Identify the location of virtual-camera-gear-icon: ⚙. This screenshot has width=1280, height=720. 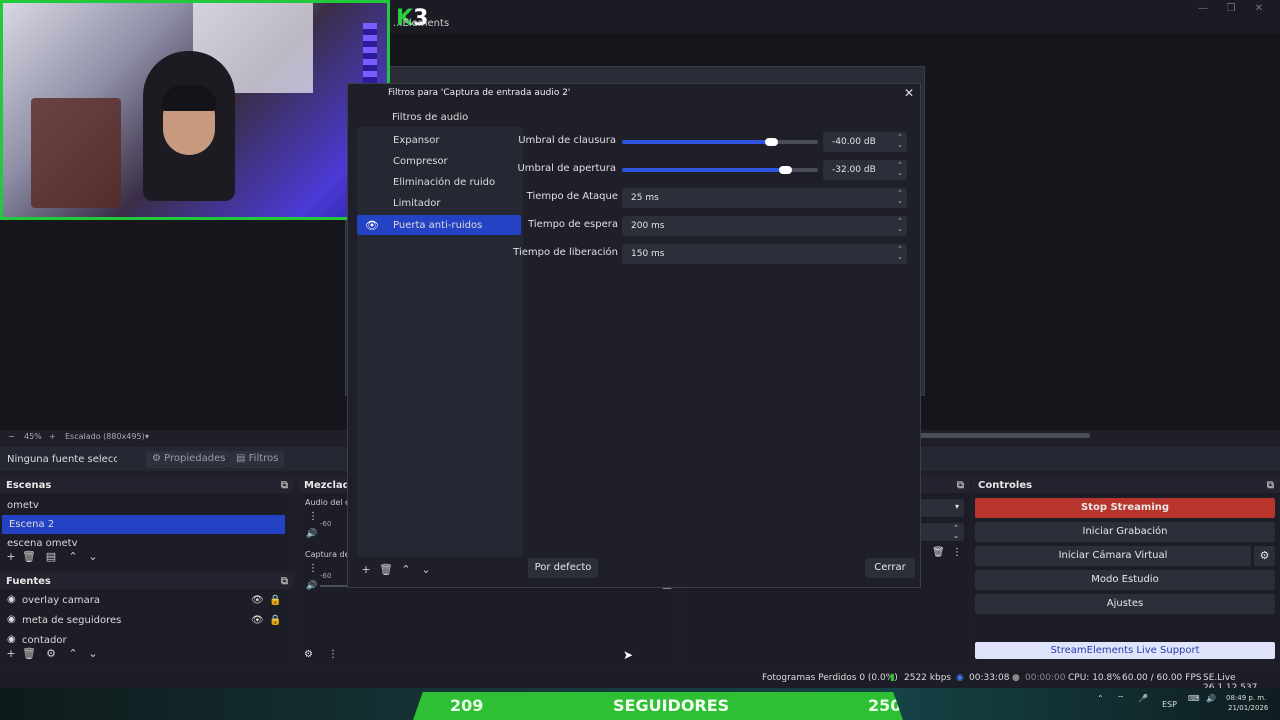
(1264, 556).